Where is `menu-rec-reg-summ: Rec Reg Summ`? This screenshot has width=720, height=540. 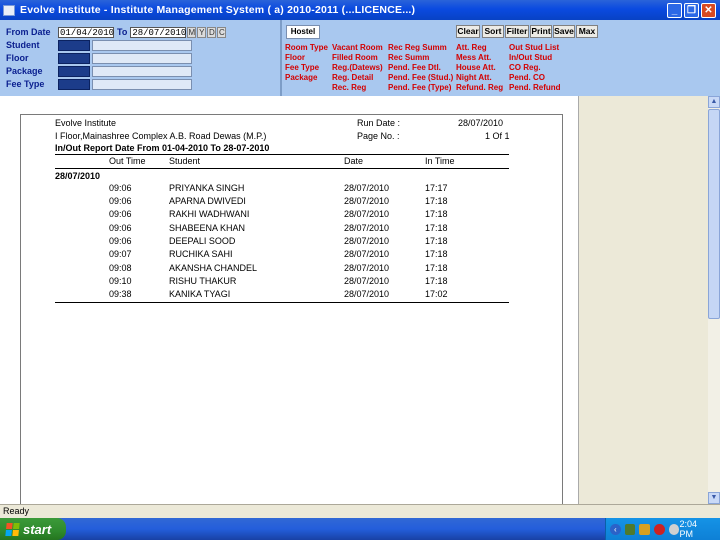 menu-rec-reg-summ: Rec Reg Summ is located at coordinates (417, 48).